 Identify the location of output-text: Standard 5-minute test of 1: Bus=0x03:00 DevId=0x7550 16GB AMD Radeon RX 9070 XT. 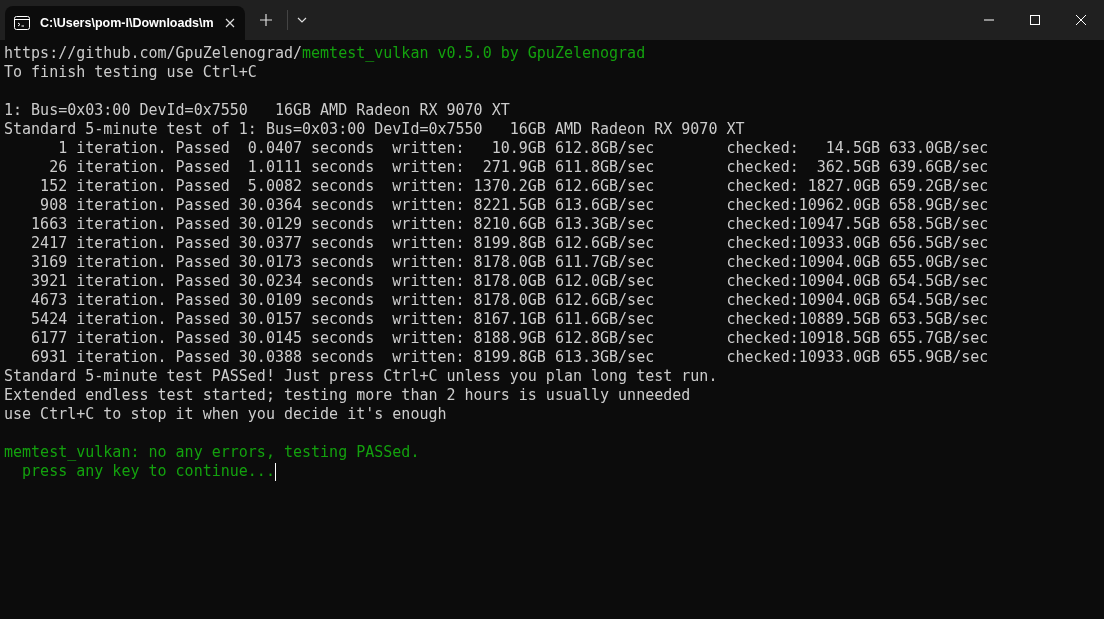
(374, 129).